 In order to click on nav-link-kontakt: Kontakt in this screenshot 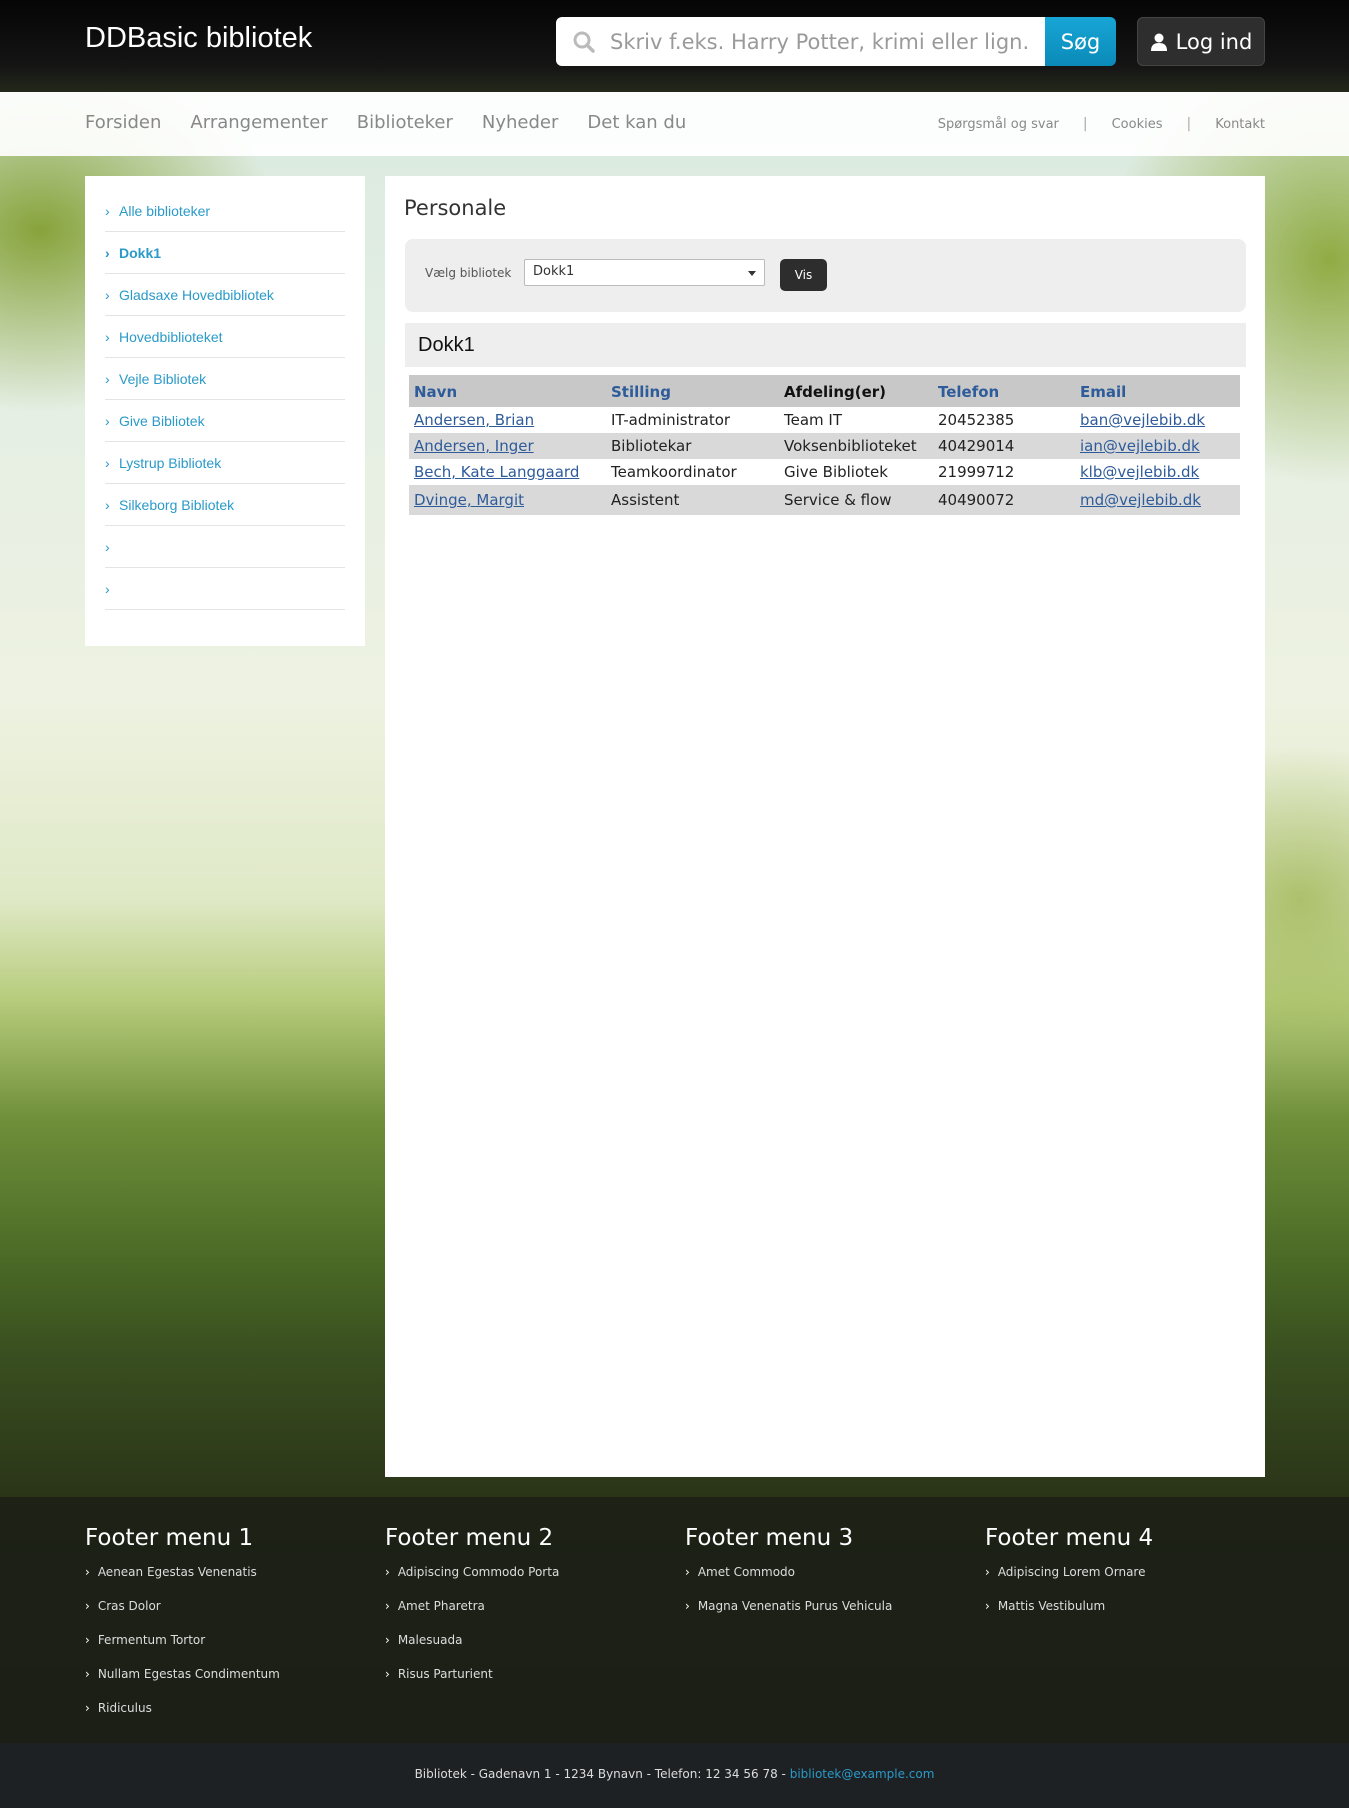, I will do `click(1240, 124)`.